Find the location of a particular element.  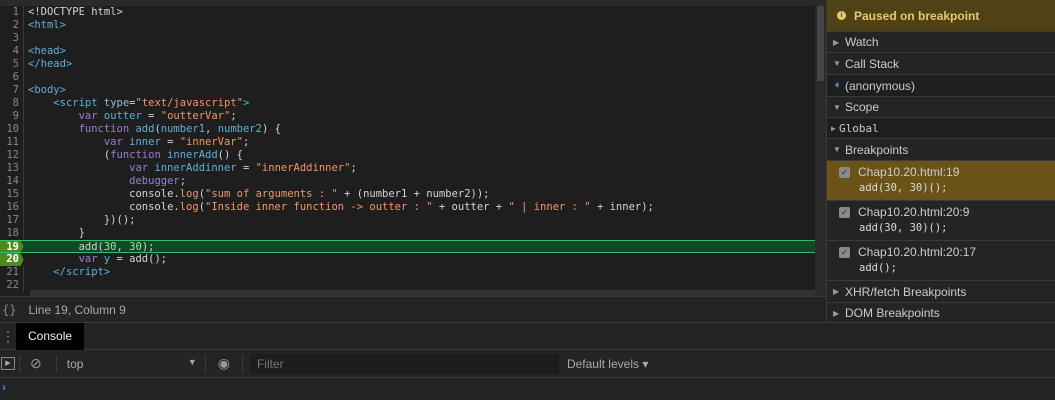

vertical-scrollbar is located at coordinates (820, 151).